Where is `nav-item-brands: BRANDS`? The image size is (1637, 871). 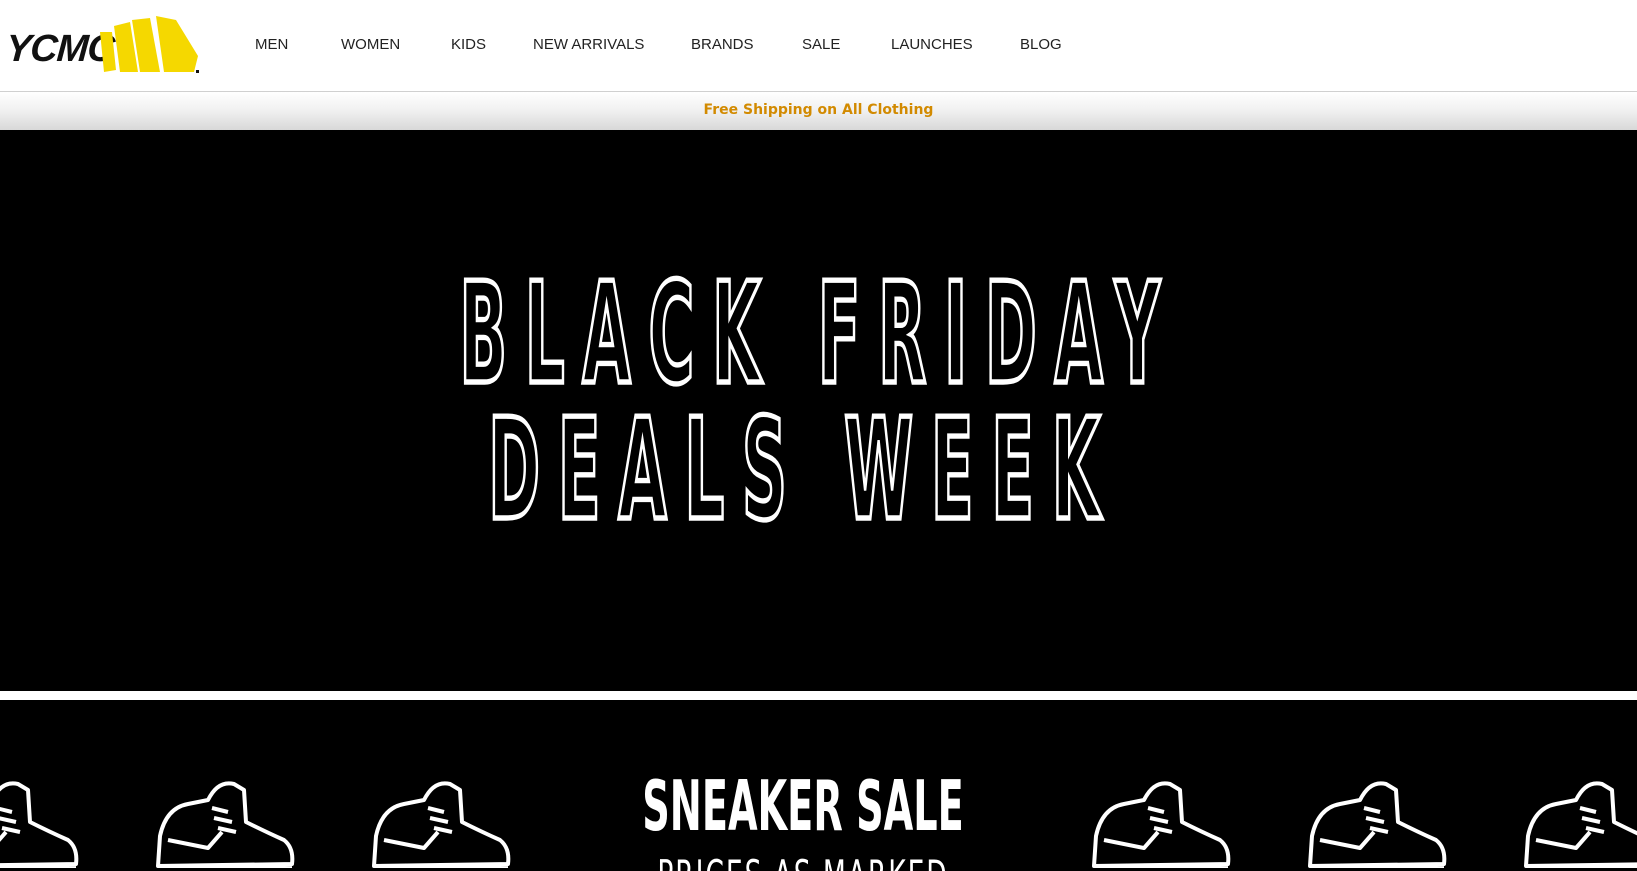
nav-item-brands: BRANDS is located at coordinates (722, 44).